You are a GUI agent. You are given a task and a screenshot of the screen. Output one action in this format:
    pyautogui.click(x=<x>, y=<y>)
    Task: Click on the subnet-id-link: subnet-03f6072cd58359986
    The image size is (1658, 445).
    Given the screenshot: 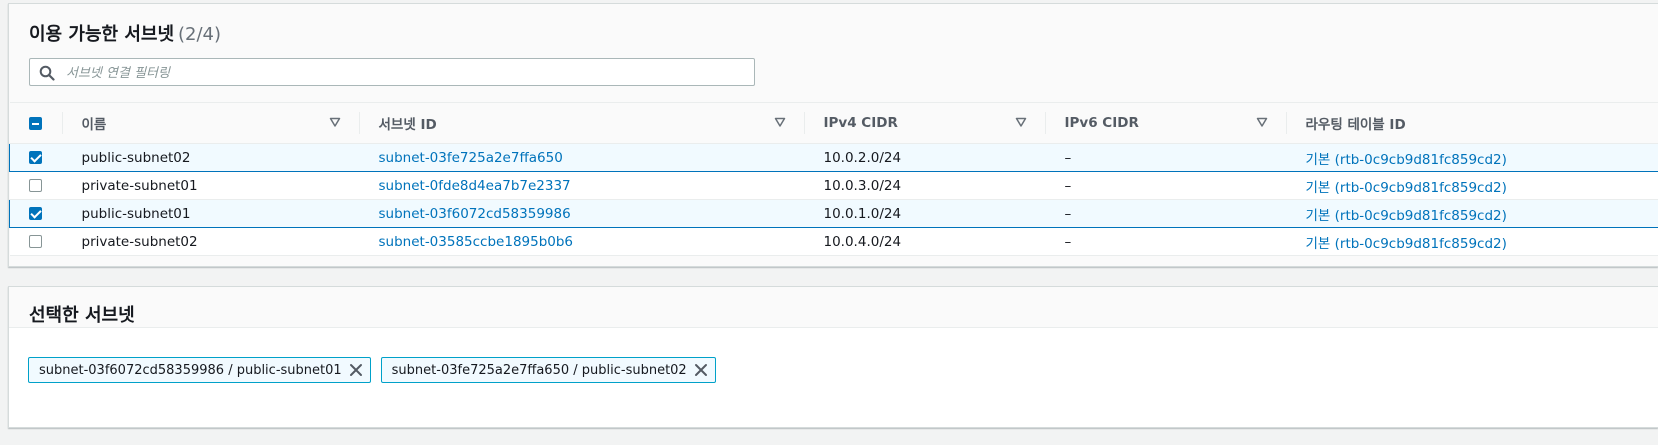 What is the action you would take?
    pyautogui.click(x=581, y=213)
    